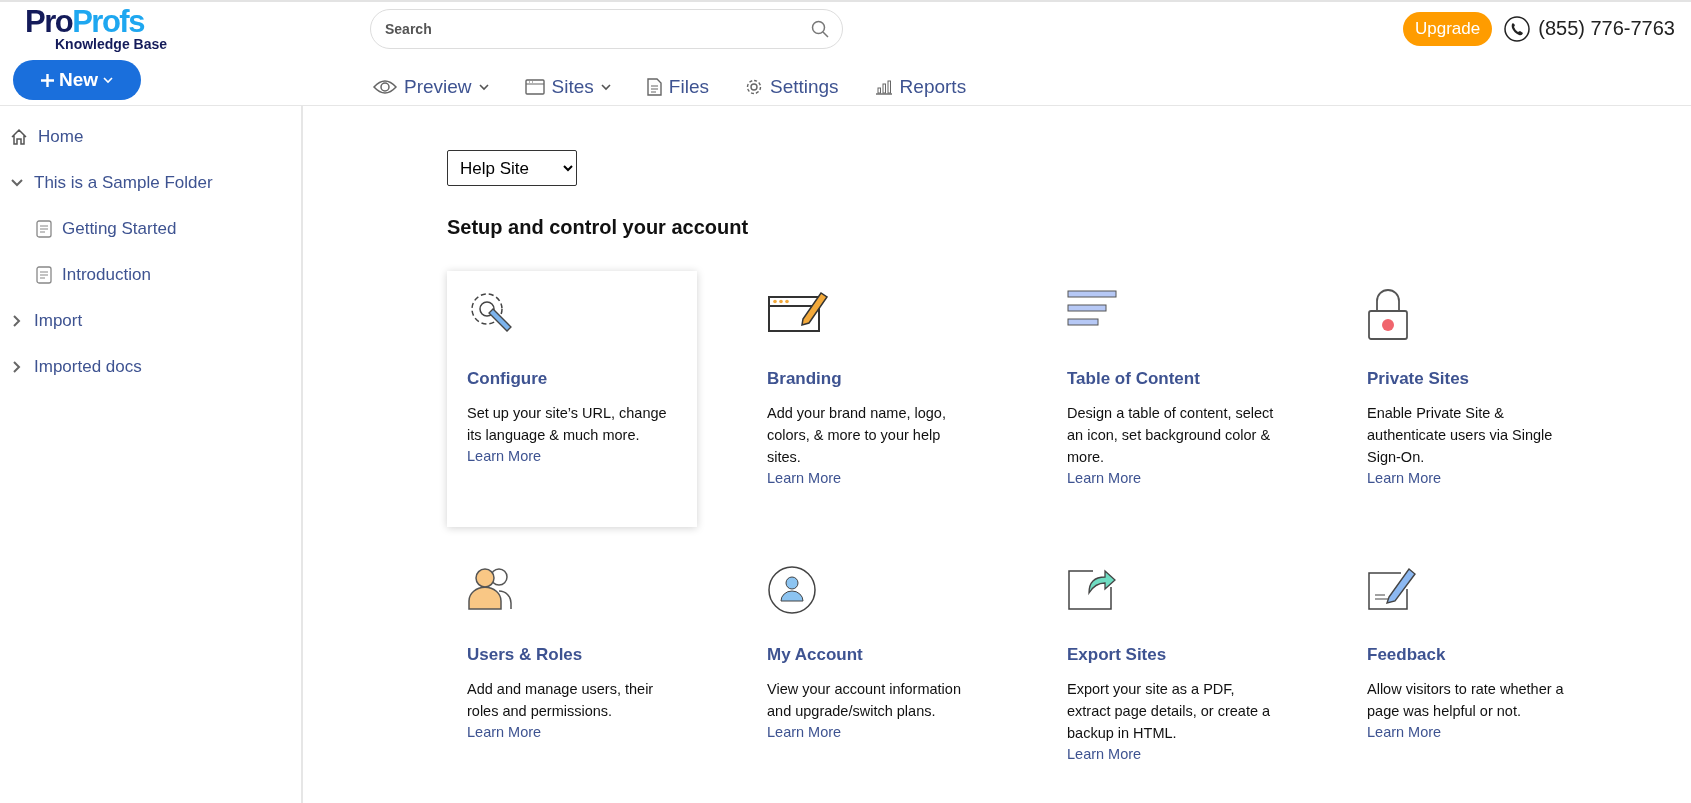  What do you see at coordinates (512, 168) in the screenshot?
I see `site-select: Help Site` at bounding box center [512, 168].